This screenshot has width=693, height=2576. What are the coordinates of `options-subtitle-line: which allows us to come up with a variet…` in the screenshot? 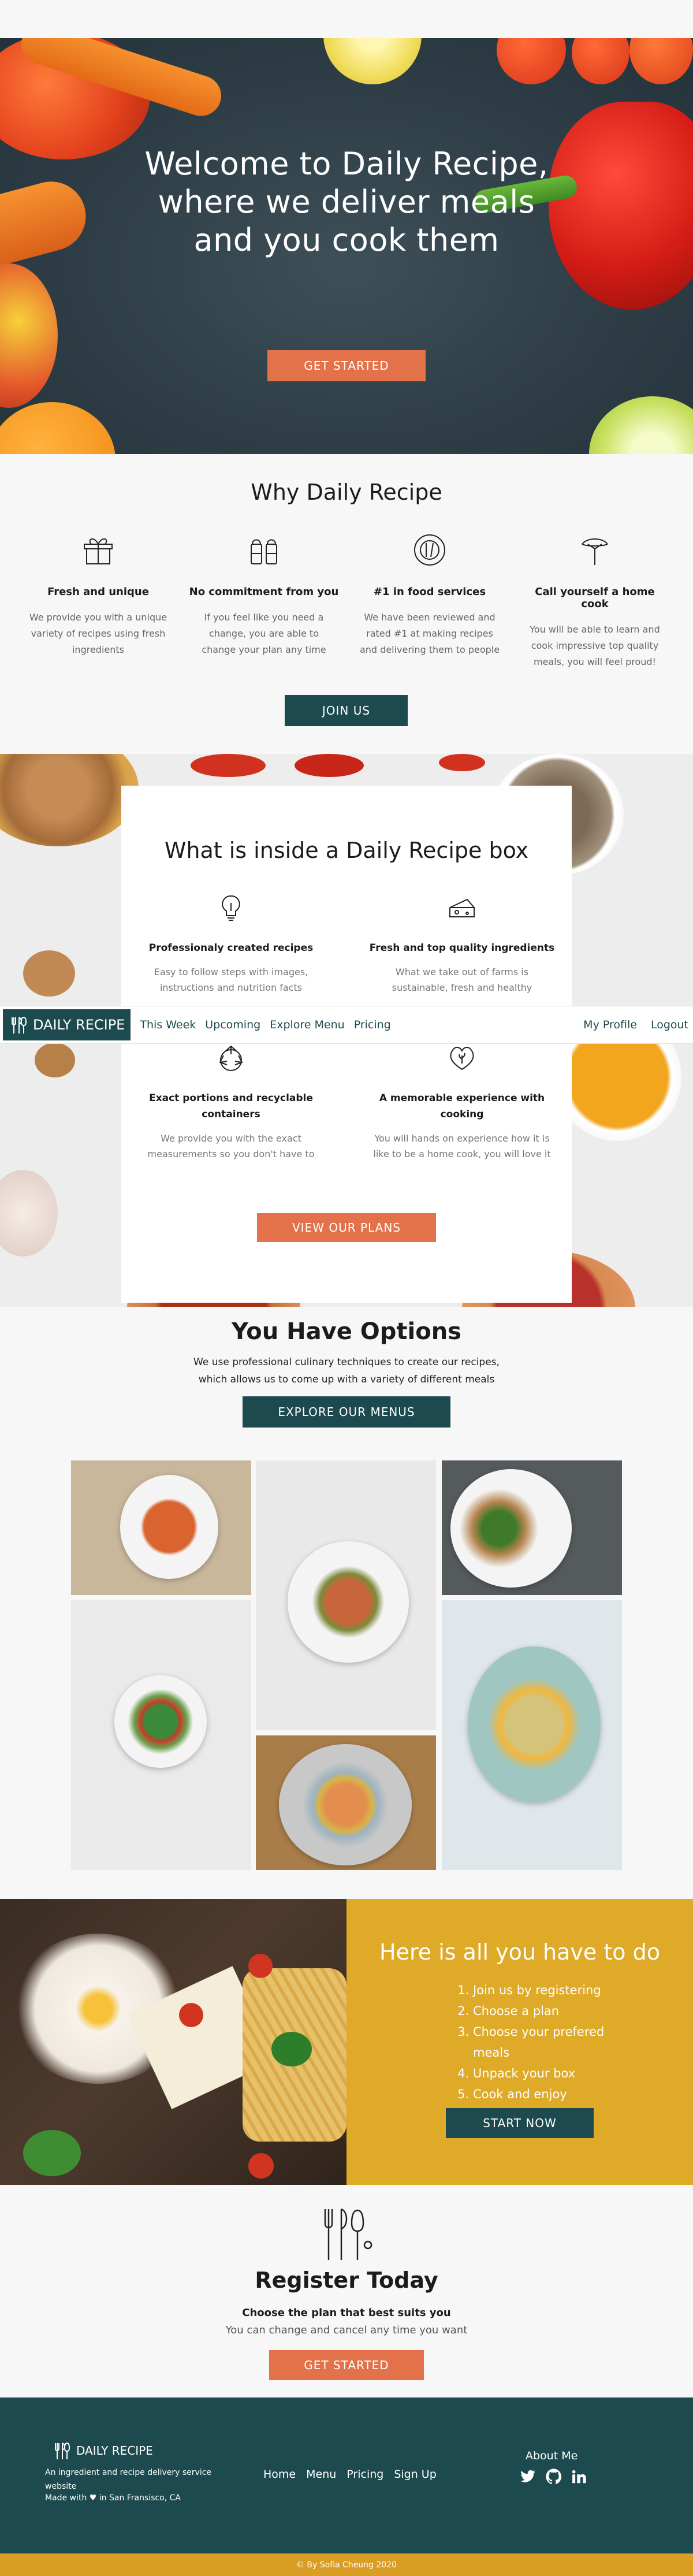 It's located at (346, 1379).